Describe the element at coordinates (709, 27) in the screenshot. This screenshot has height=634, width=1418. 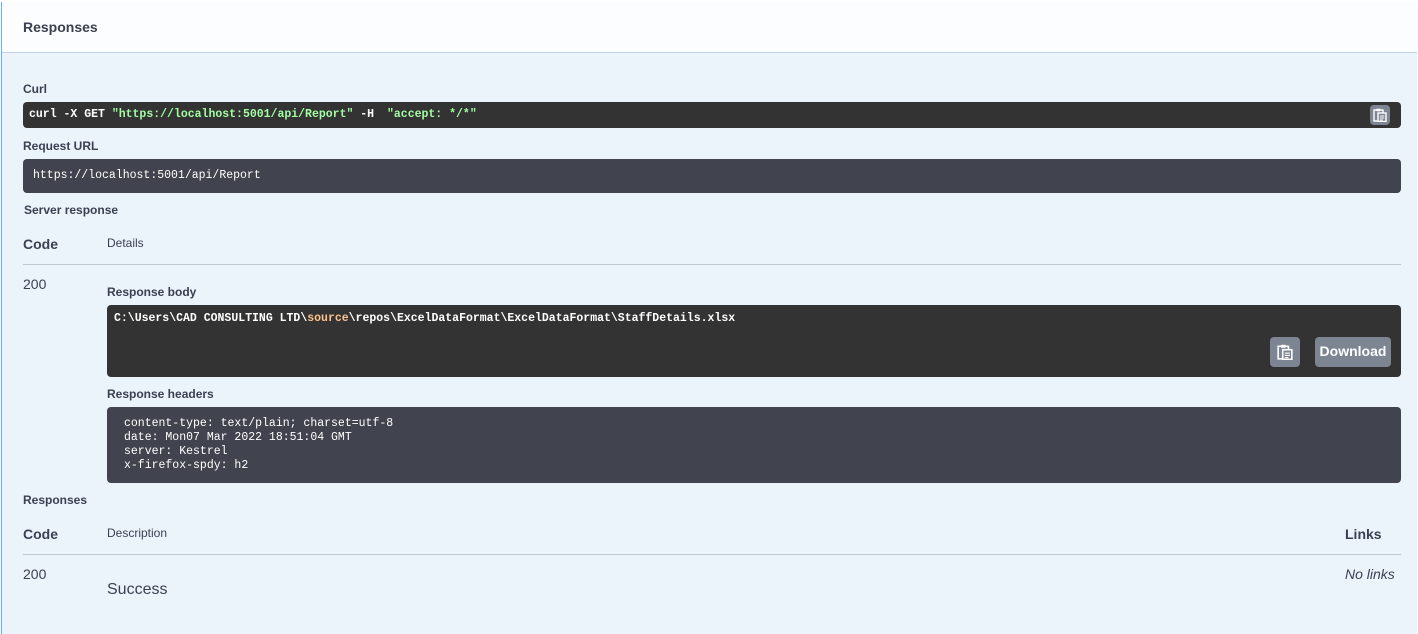
I see `panel-header: Responses` at that location.